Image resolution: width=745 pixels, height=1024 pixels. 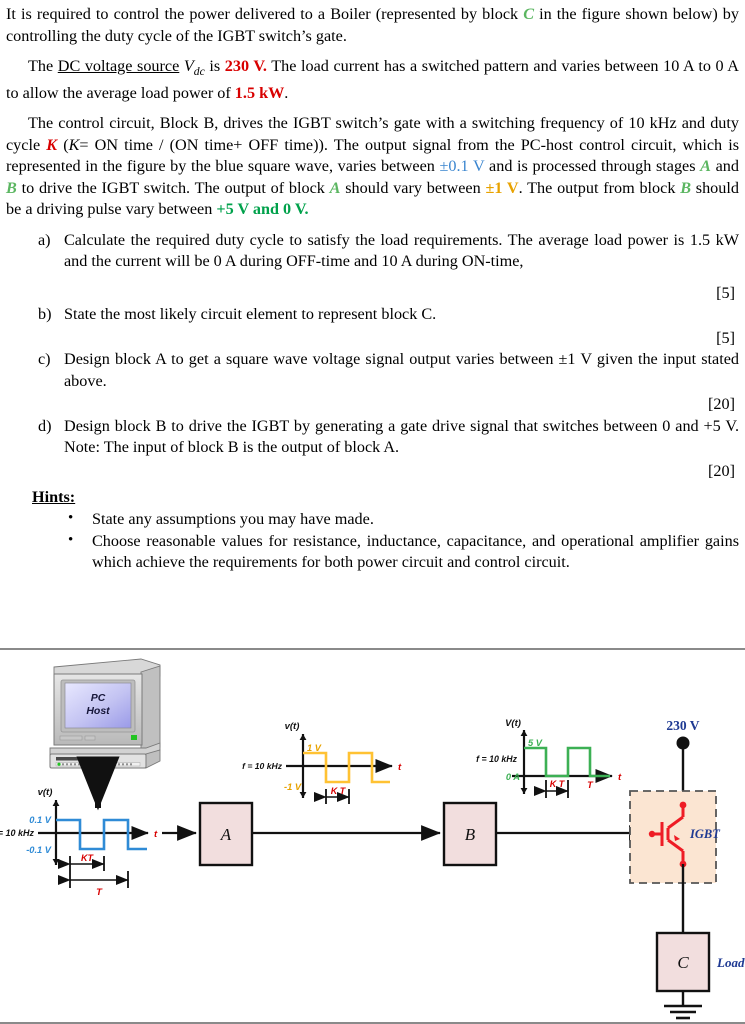 What do you see at coordinates (346, 767) in the screenshot?
I see `orange-square-wave` at bounding box center [346, 767].